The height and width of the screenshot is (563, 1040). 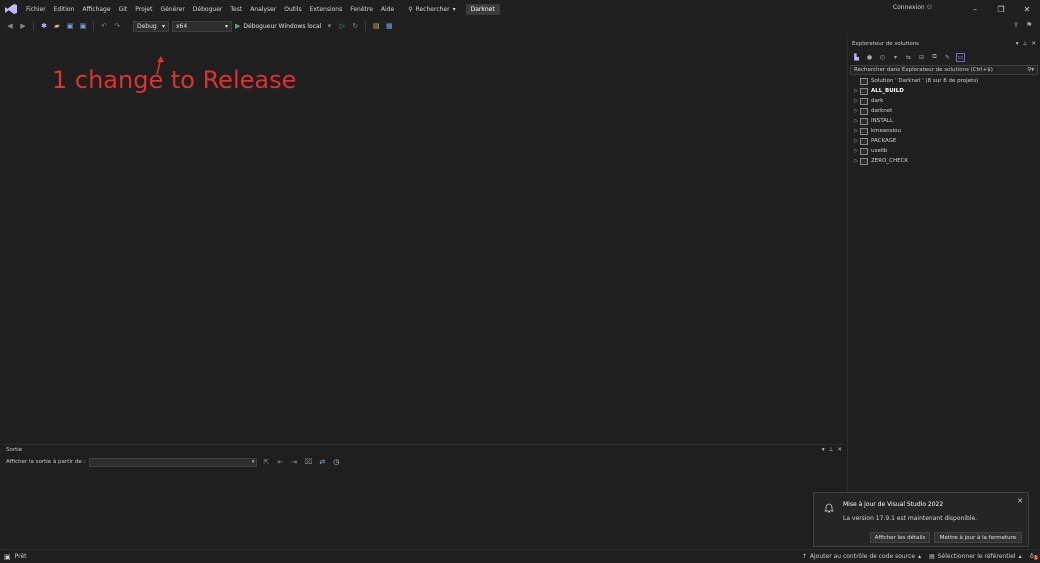 I want to click on clear-all-icon: ⌧, so click(x=308, y=462).